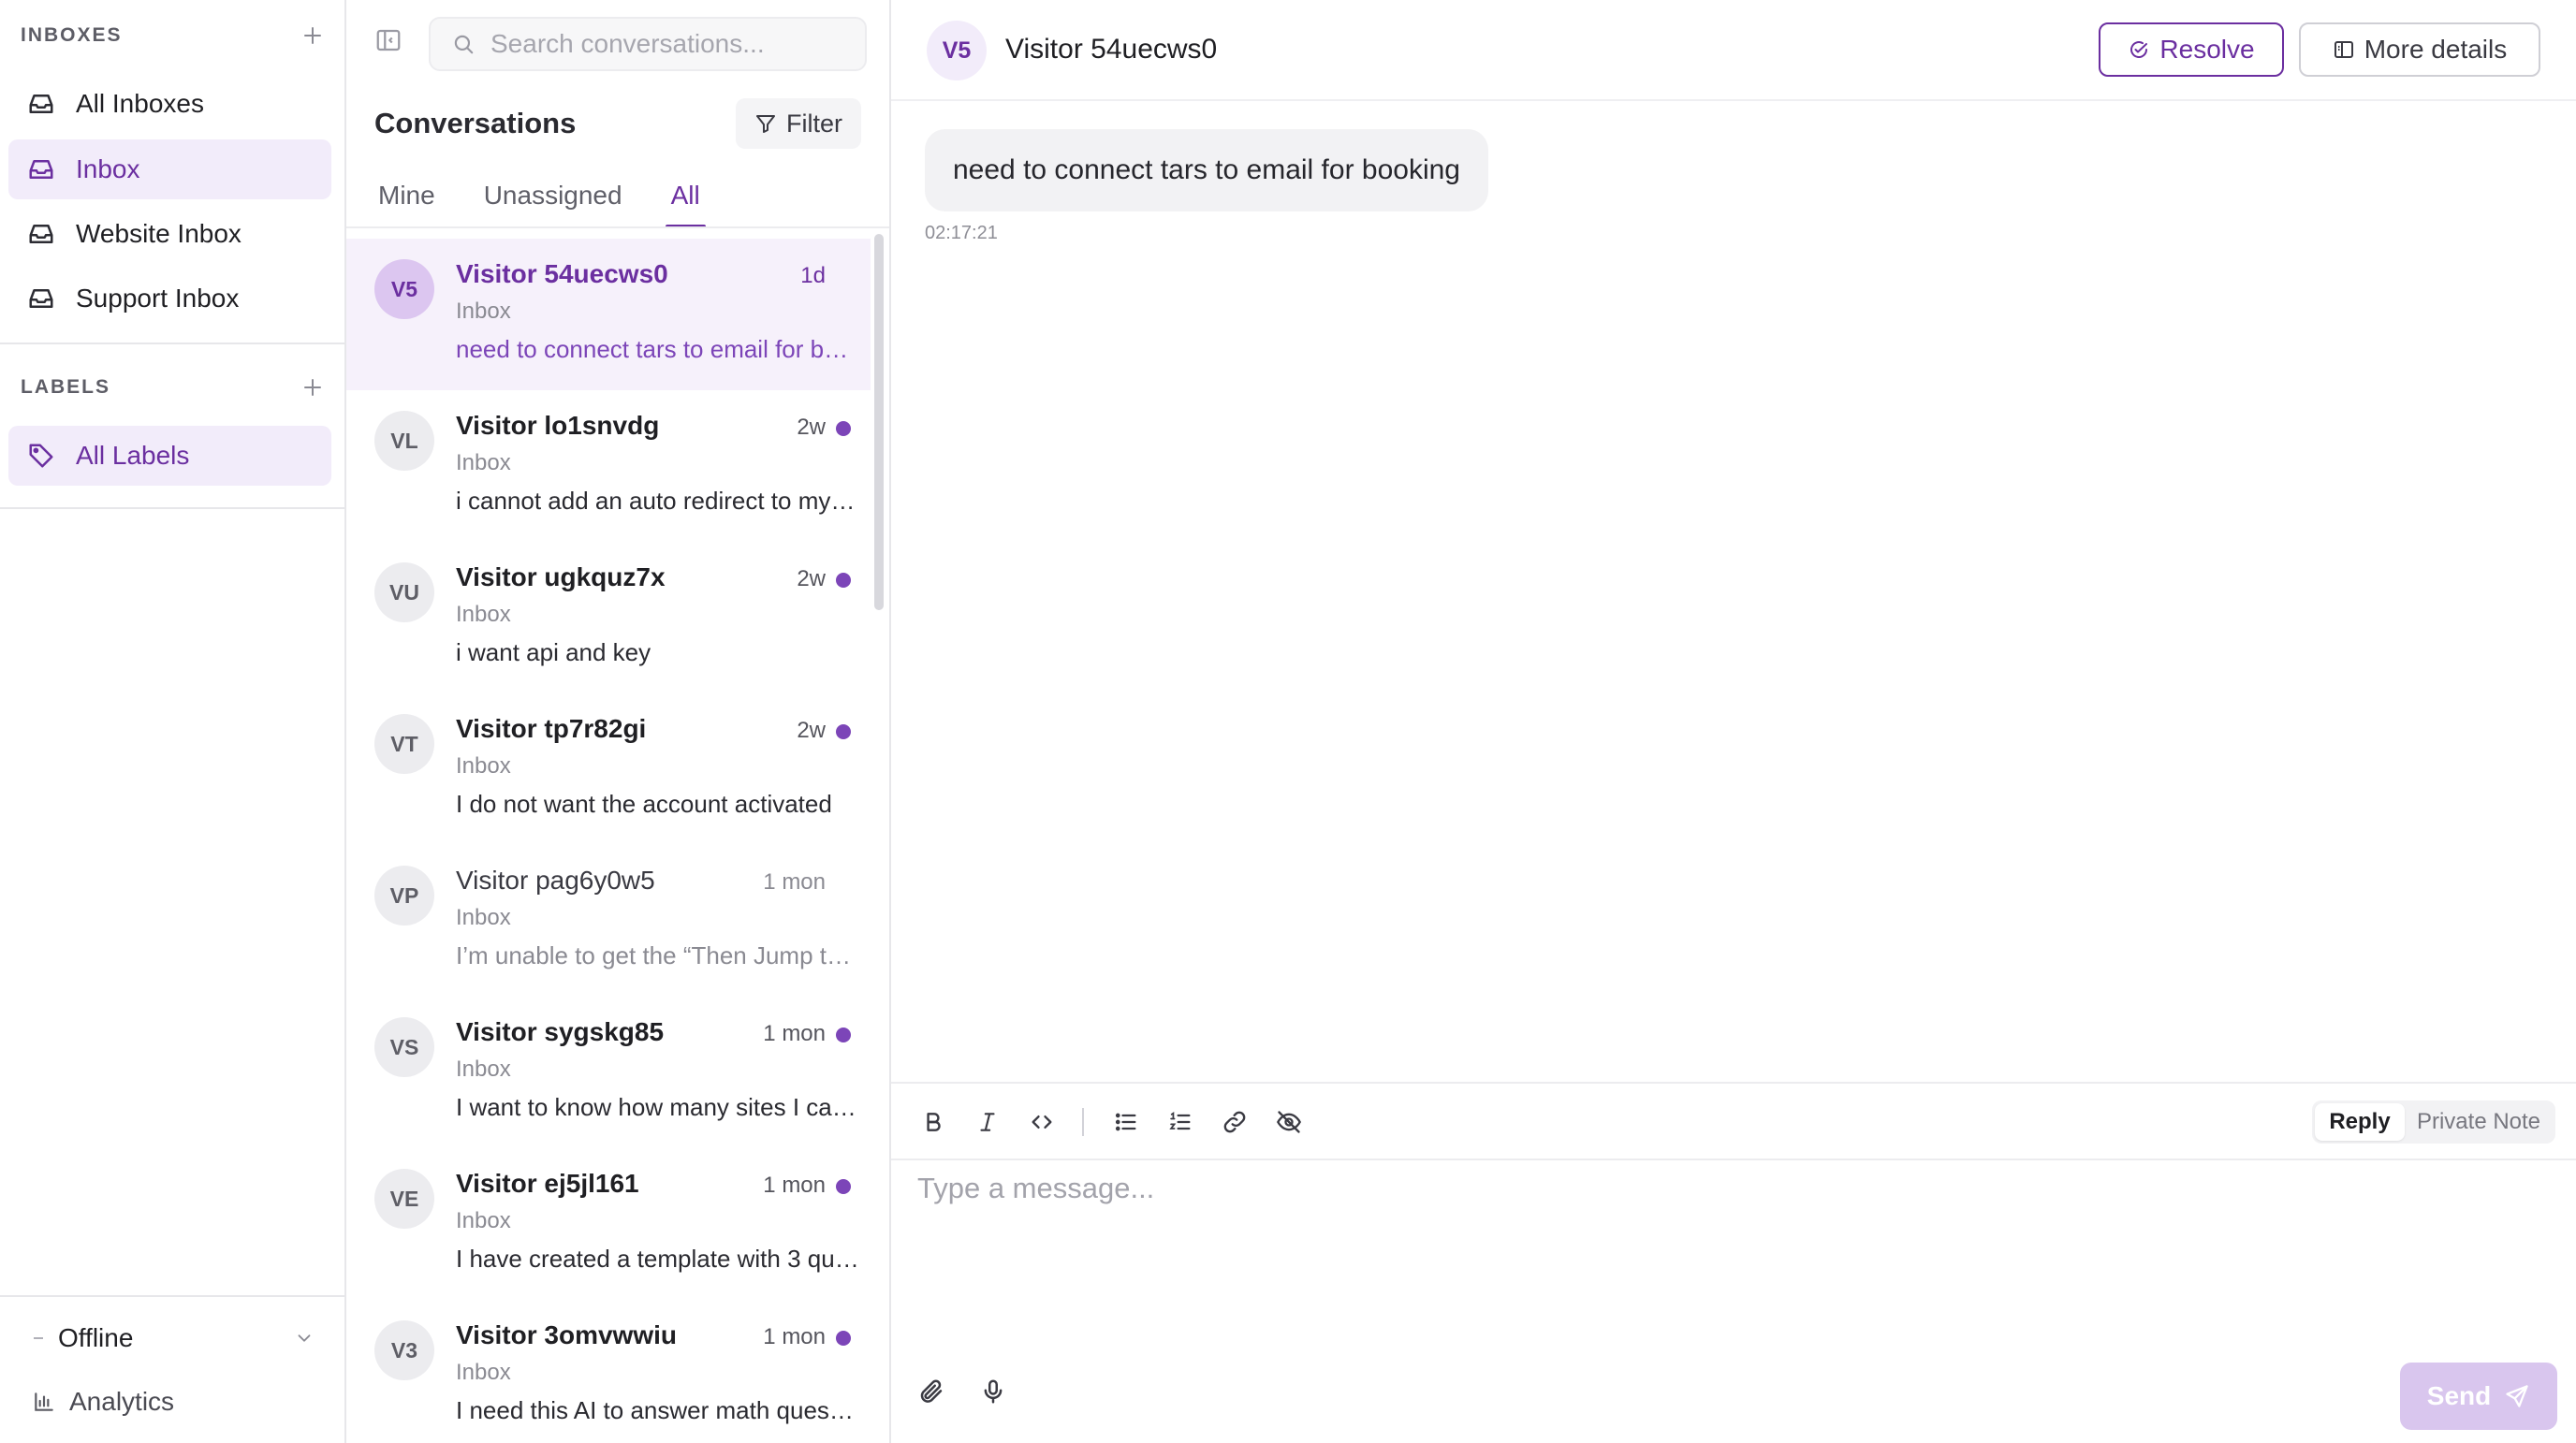 Image resolution: width=2576 pixels, height=1443 pixels. I want to click on message-timestamp: 02:17:21, so click(962, 233).